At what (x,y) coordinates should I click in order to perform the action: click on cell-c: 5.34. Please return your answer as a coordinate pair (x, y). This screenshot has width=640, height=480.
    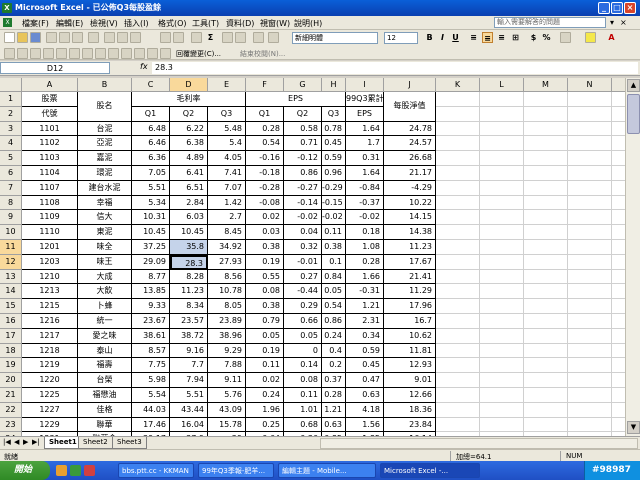
    Looking at the image, I should click on (151, 203).